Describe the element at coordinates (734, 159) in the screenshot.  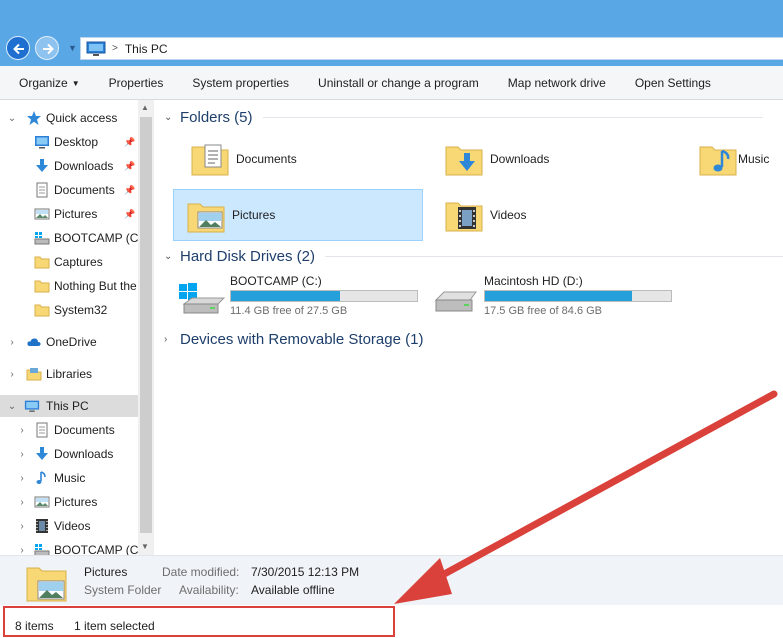
I see `folder-tile-music: Music` at that location.